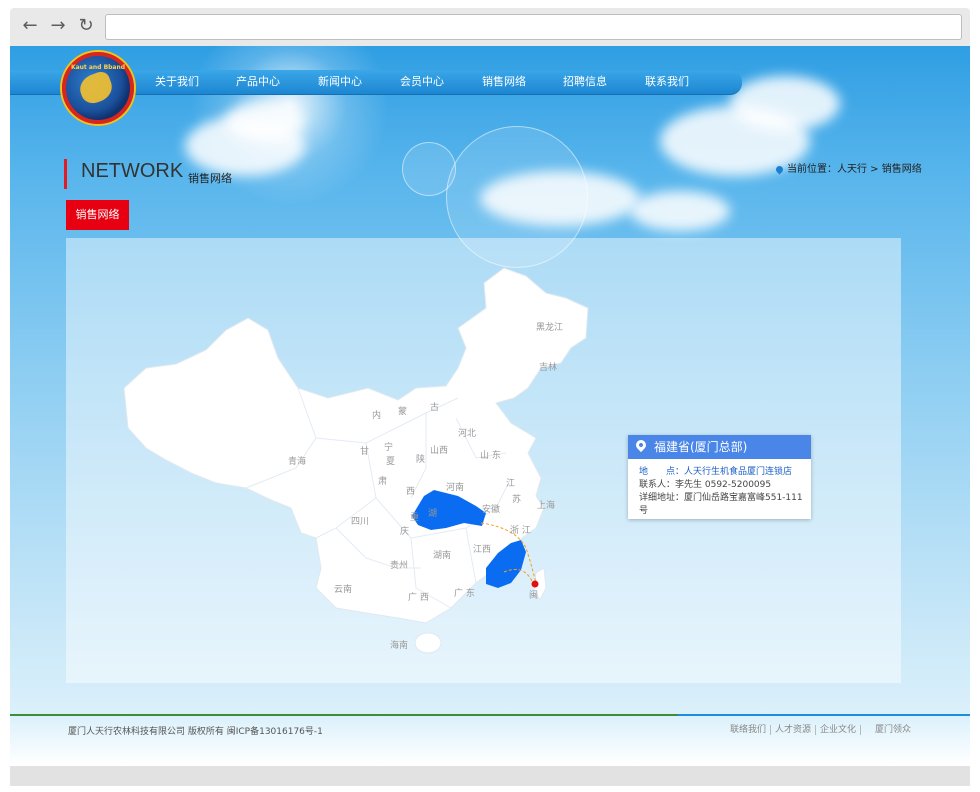 Image resolution: width=980 pixels, height=792 pixels. I want to click on province-label: 蒙, so click(402, 410).